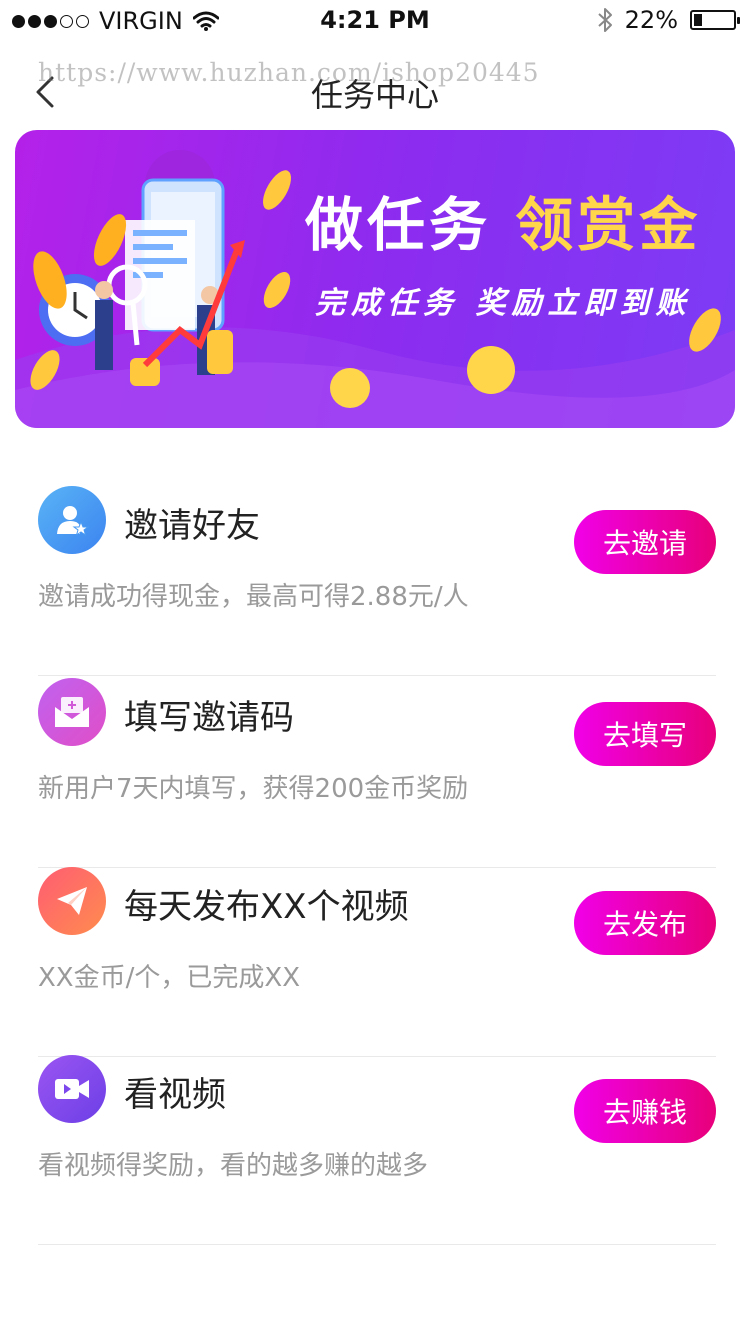  I want to click on status-bar: VIRGIN 4:21 PM 22%, so click(375, 20).